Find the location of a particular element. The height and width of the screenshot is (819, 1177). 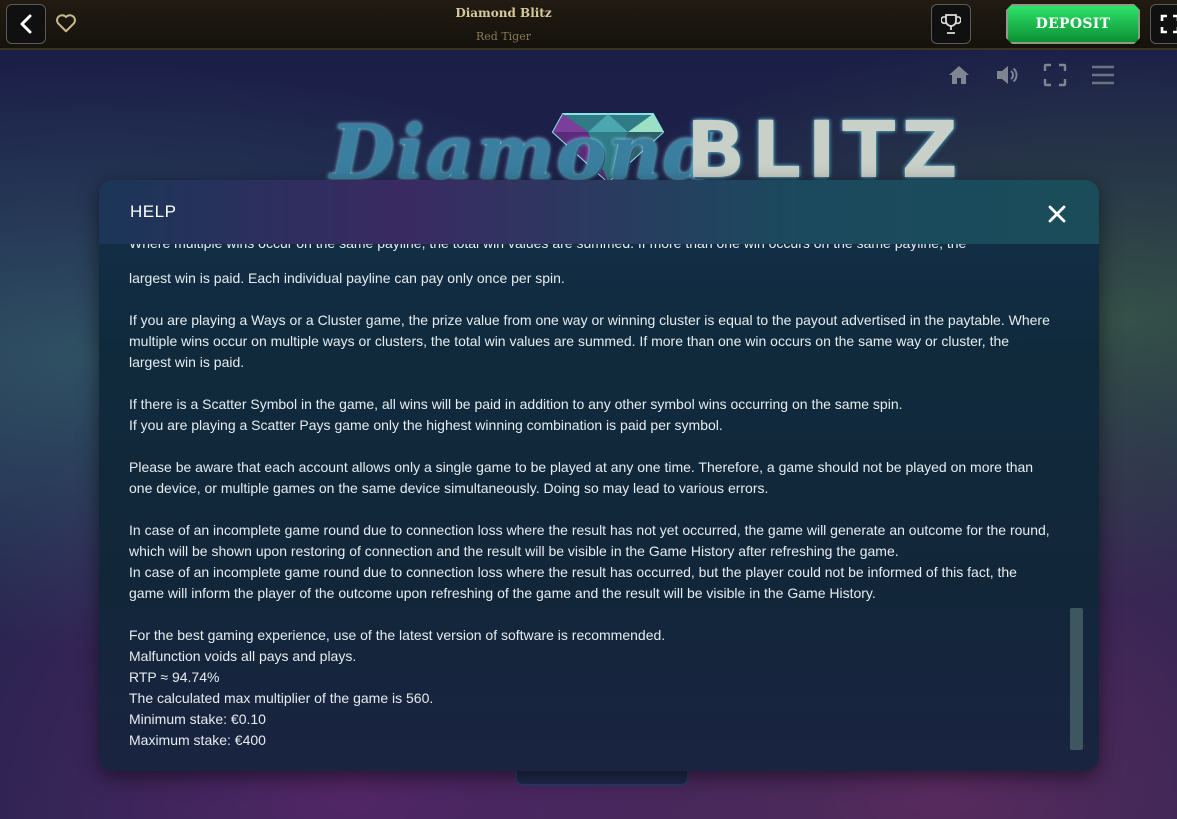

help-modal-header: HELP is located at coordinates (599, 212).